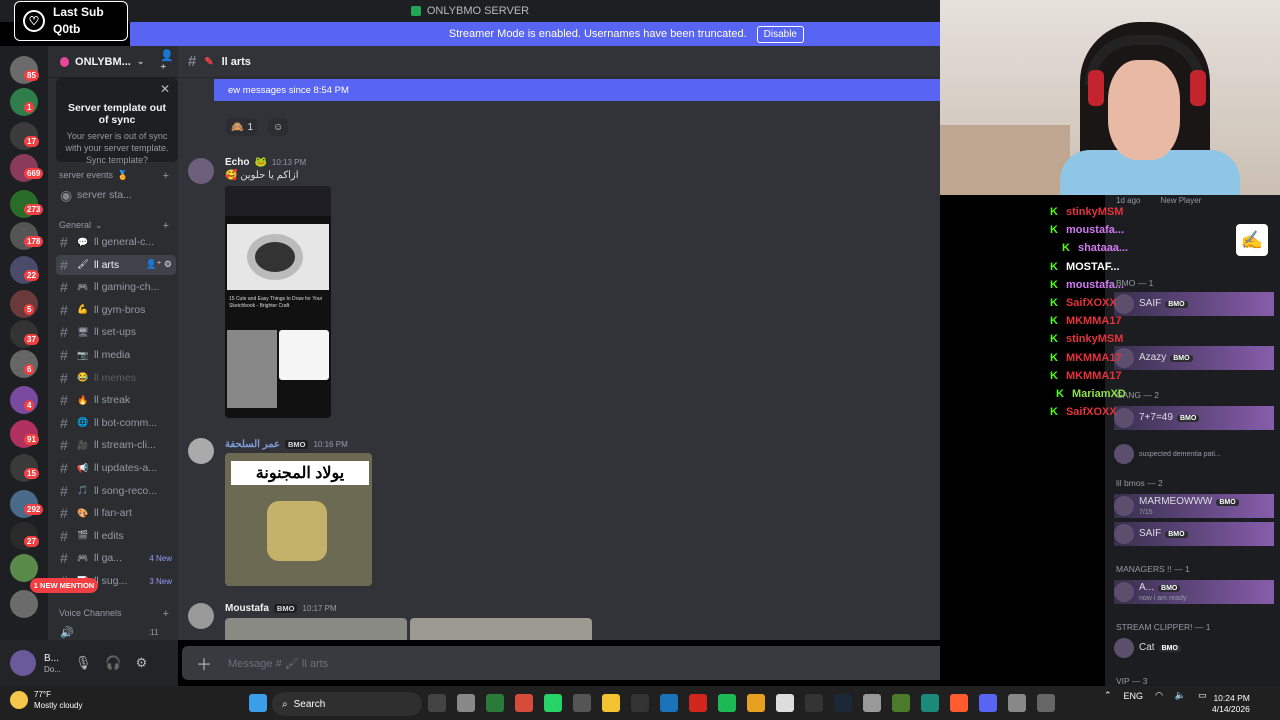 The width and height of the screenshot is (1280, 720). I want to click on settings-icon, so click(1017, 703).